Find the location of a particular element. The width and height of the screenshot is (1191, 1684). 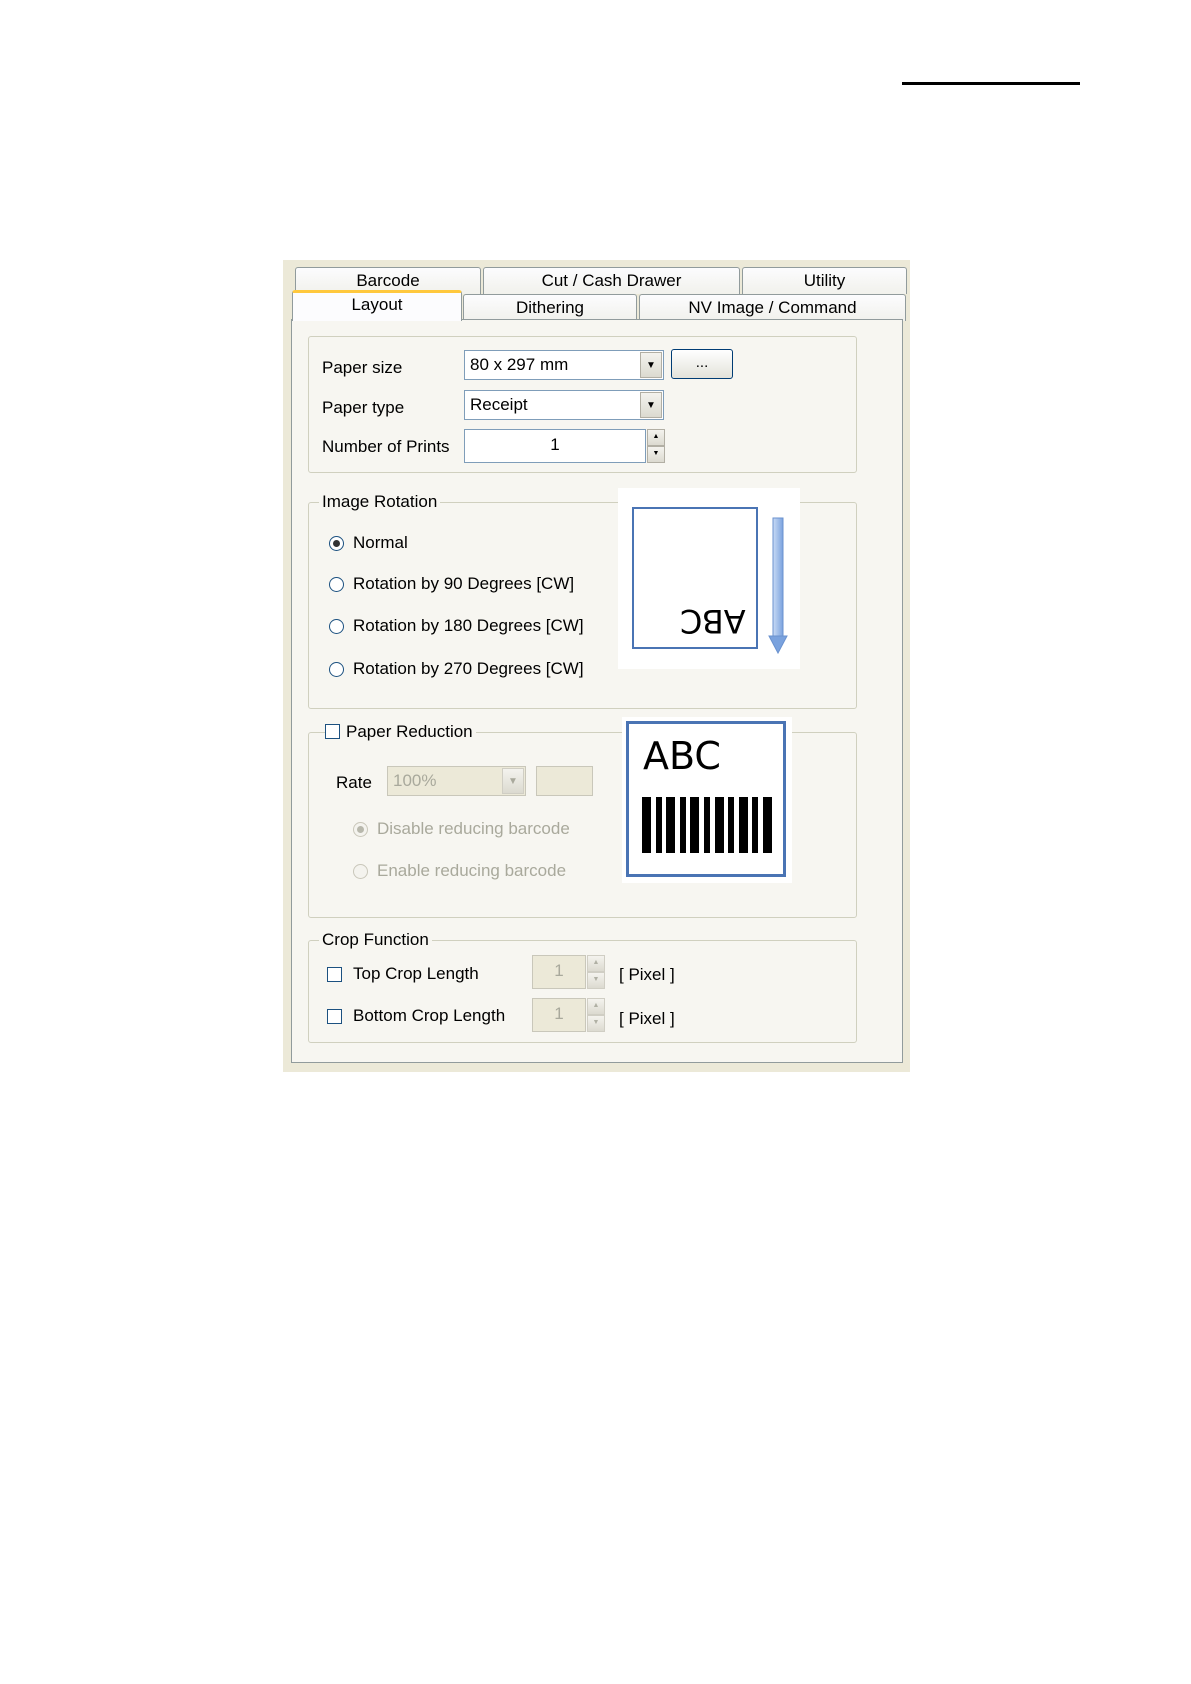

rotation-preview: ABC is located at coordinates (709, 578).